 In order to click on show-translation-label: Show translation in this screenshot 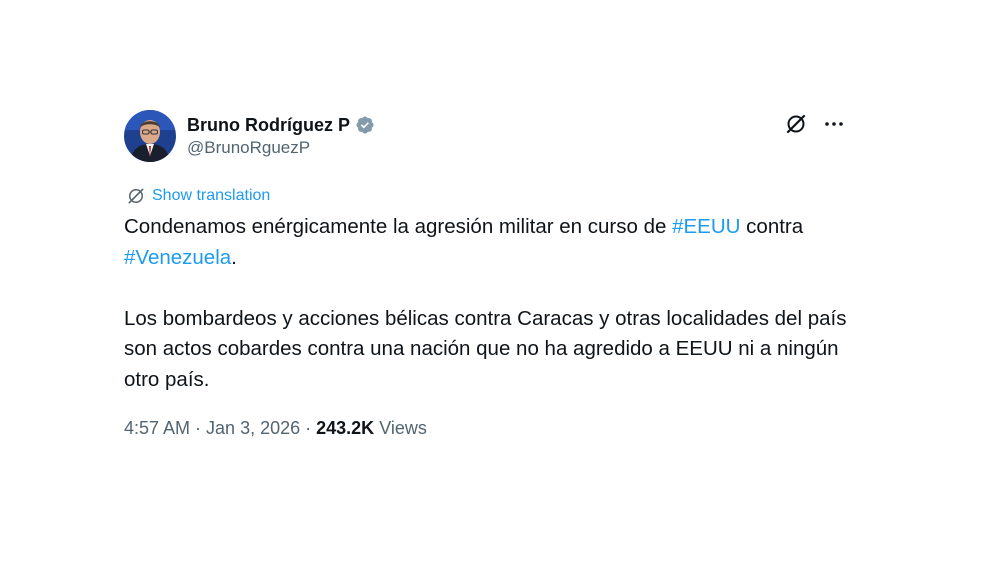, I will do `click(211, 195)`.